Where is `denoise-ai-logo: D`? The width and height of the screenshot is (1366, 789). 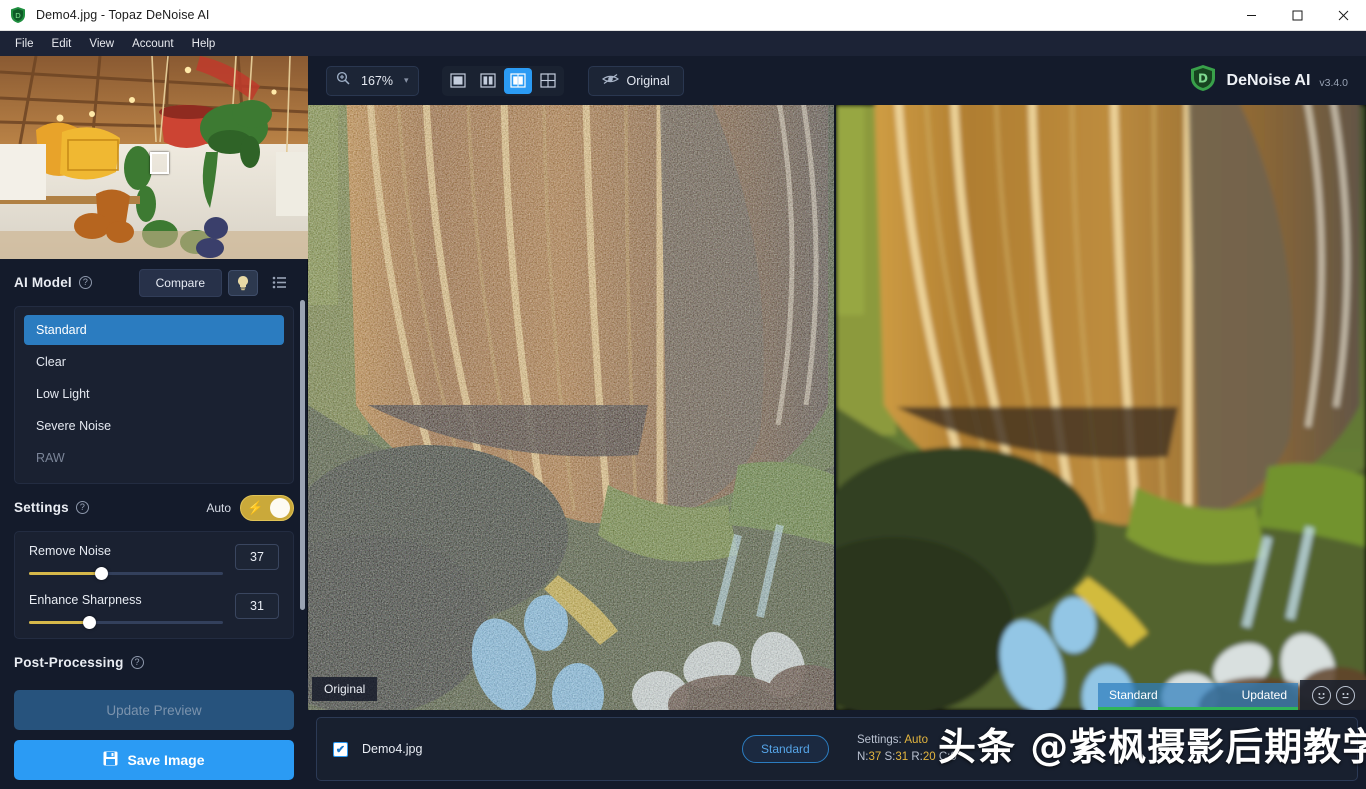
denoise-ai-logo: D is located at coordinates (1203, 80).